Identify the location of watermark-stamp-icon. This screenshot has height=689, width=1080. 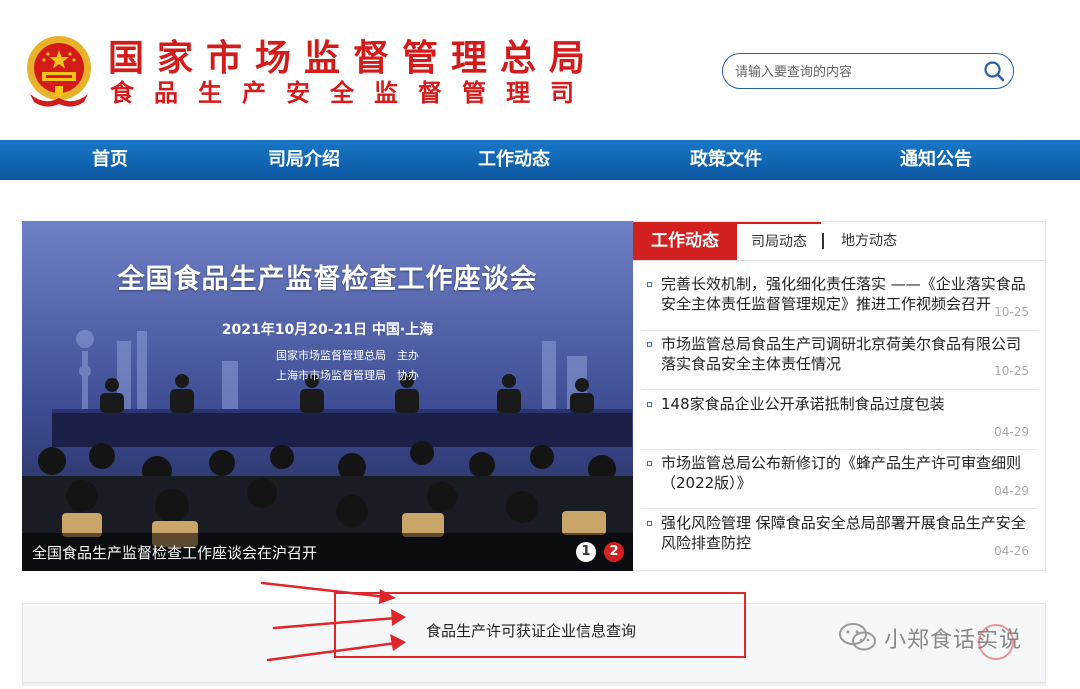
(996, 642).